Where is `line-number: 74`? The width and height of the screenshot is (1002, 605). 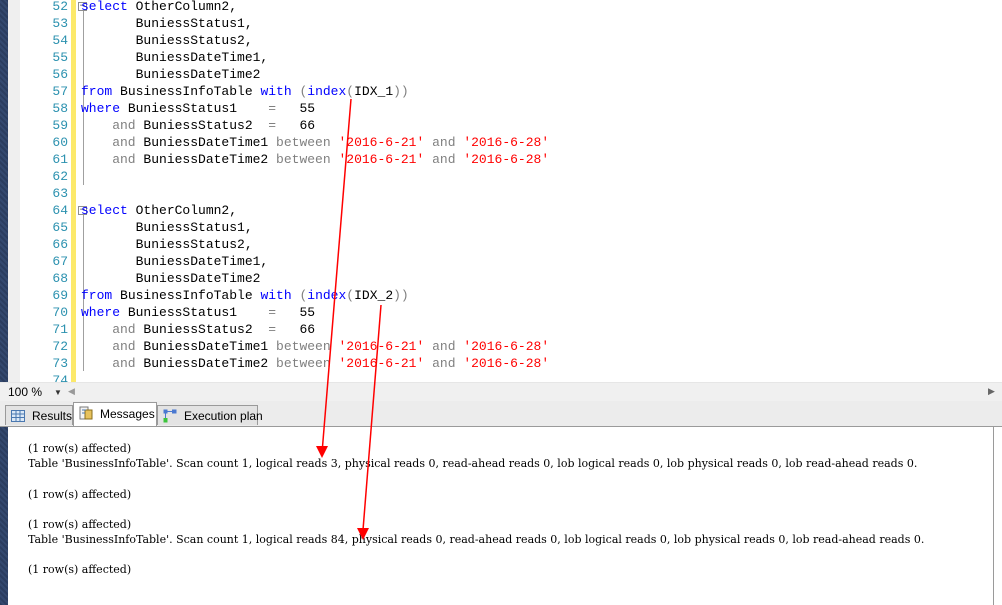 line-number: 74 is located at coordinates (60, 377).